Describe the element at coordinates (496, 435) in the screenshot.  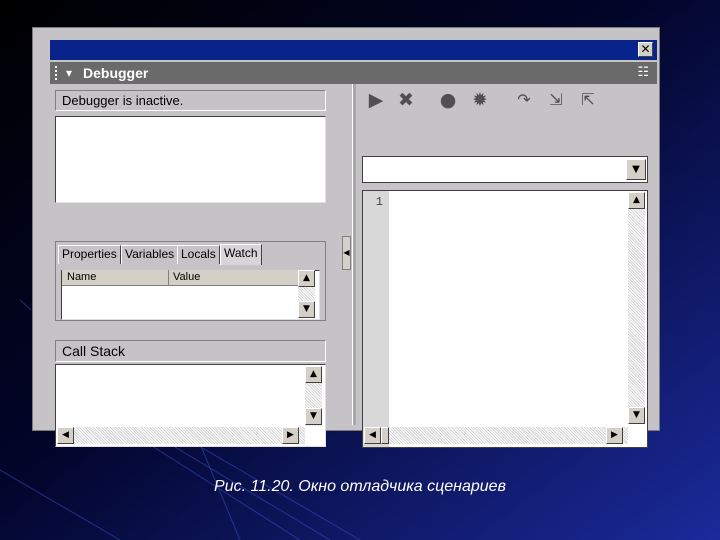
I see `code-hscroll` at that location.